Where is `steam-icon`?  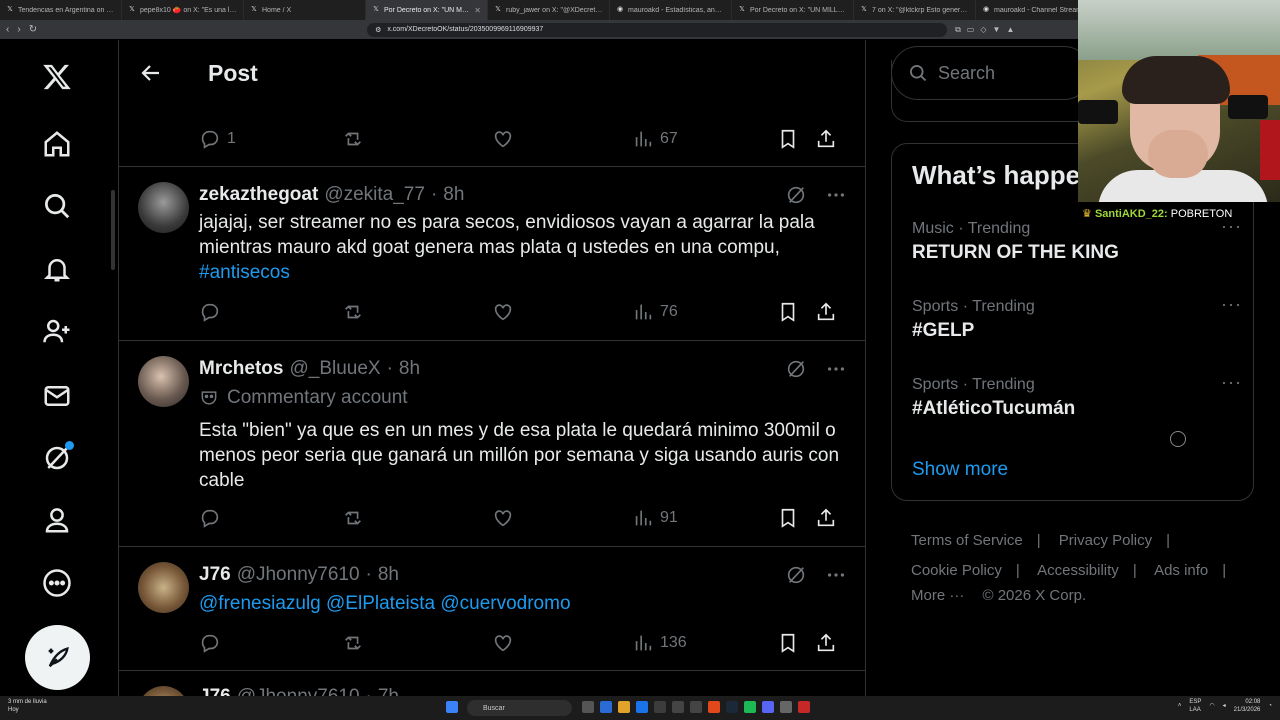 steam-icon is located at coordinates (732, 707).